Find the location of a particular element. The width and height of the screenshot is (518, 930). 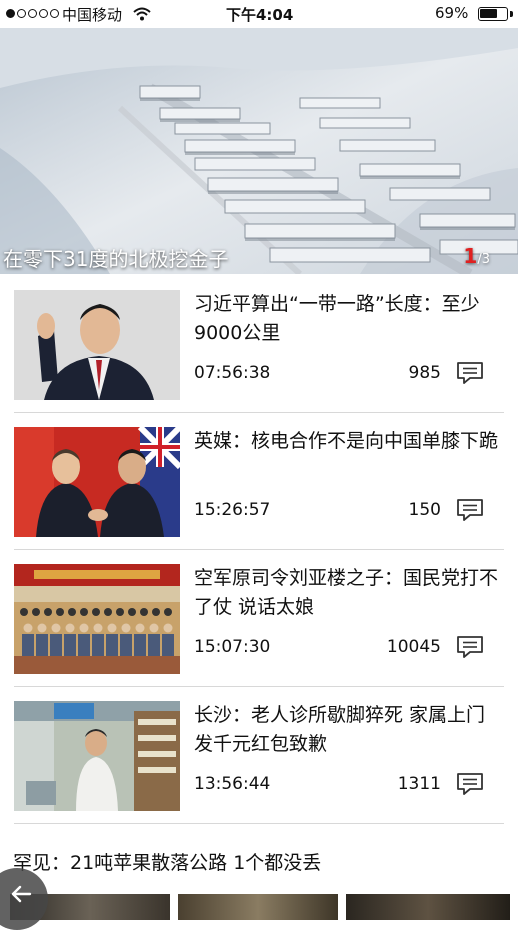

pager-total: /3 is located at coordinates (483, 259).